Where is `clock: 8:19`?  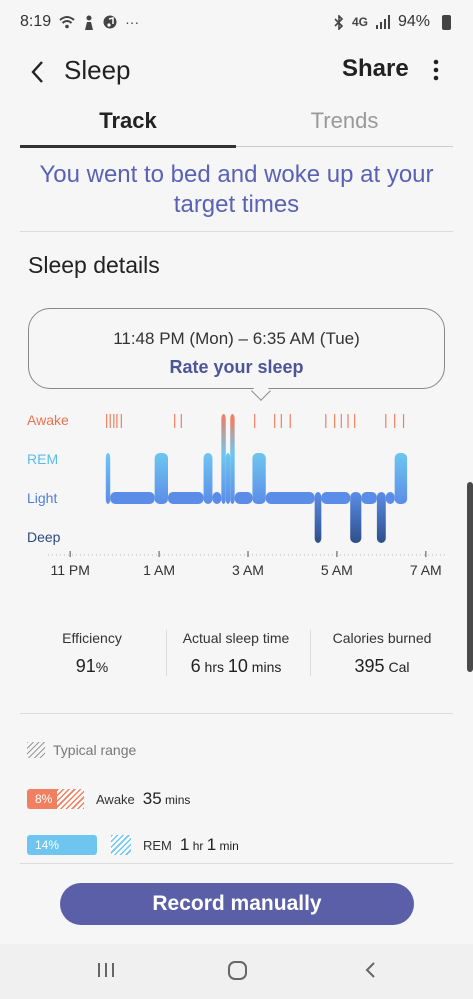
clock: 8:19 is located at coordinates (36, 21).